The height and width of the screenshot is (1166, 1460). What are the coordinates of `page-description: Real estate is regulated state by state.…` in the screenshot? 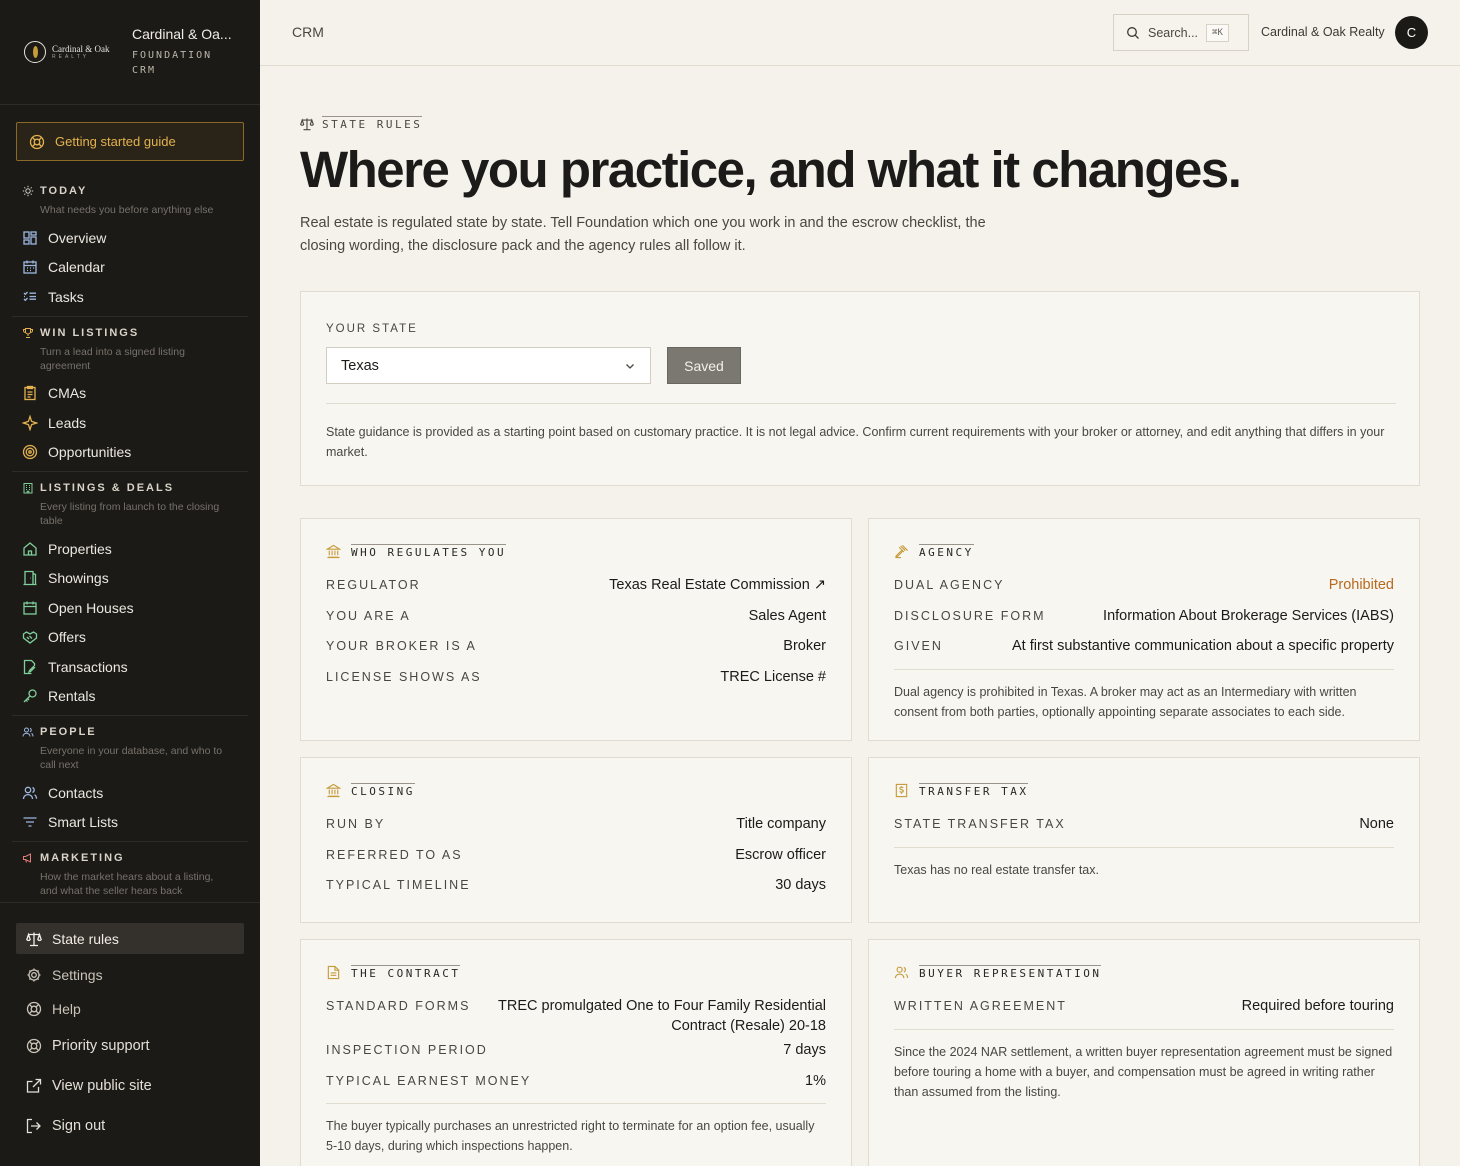 It's located at (643, 234).